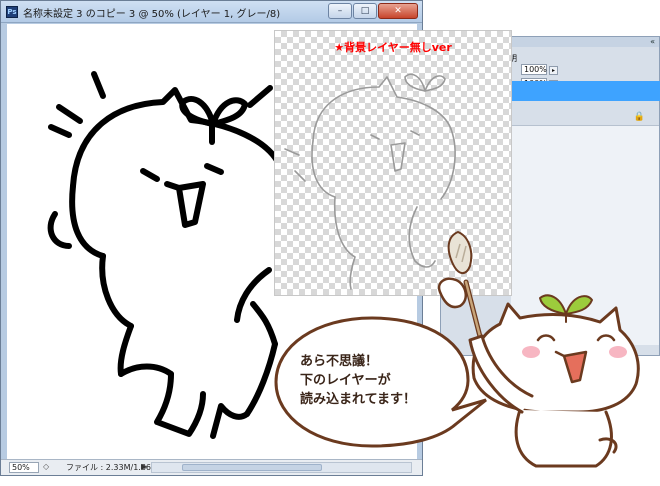 Image resolution: width=660 pixels, height=486 pixels. I want to click on mascot-cat, so click(554, 381).